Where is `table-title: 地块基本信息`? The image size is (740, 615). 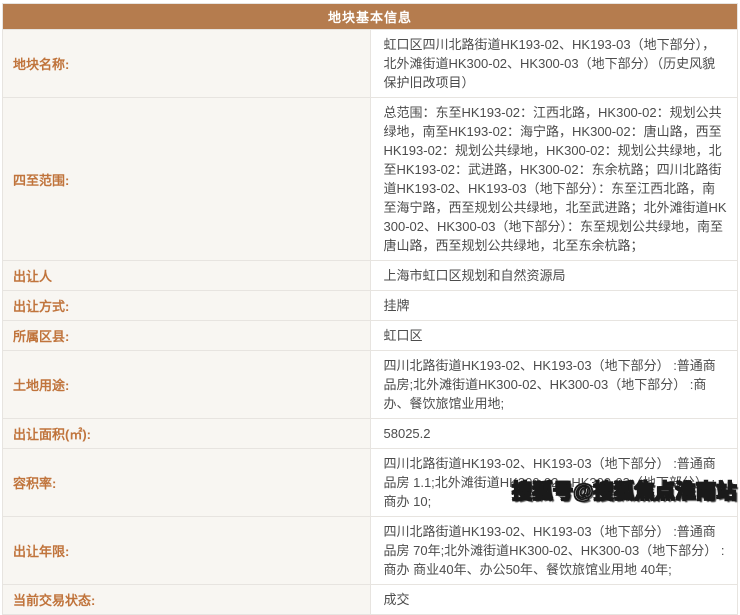
table-title: 地块基本信息 is located at coordinates (370, 16).